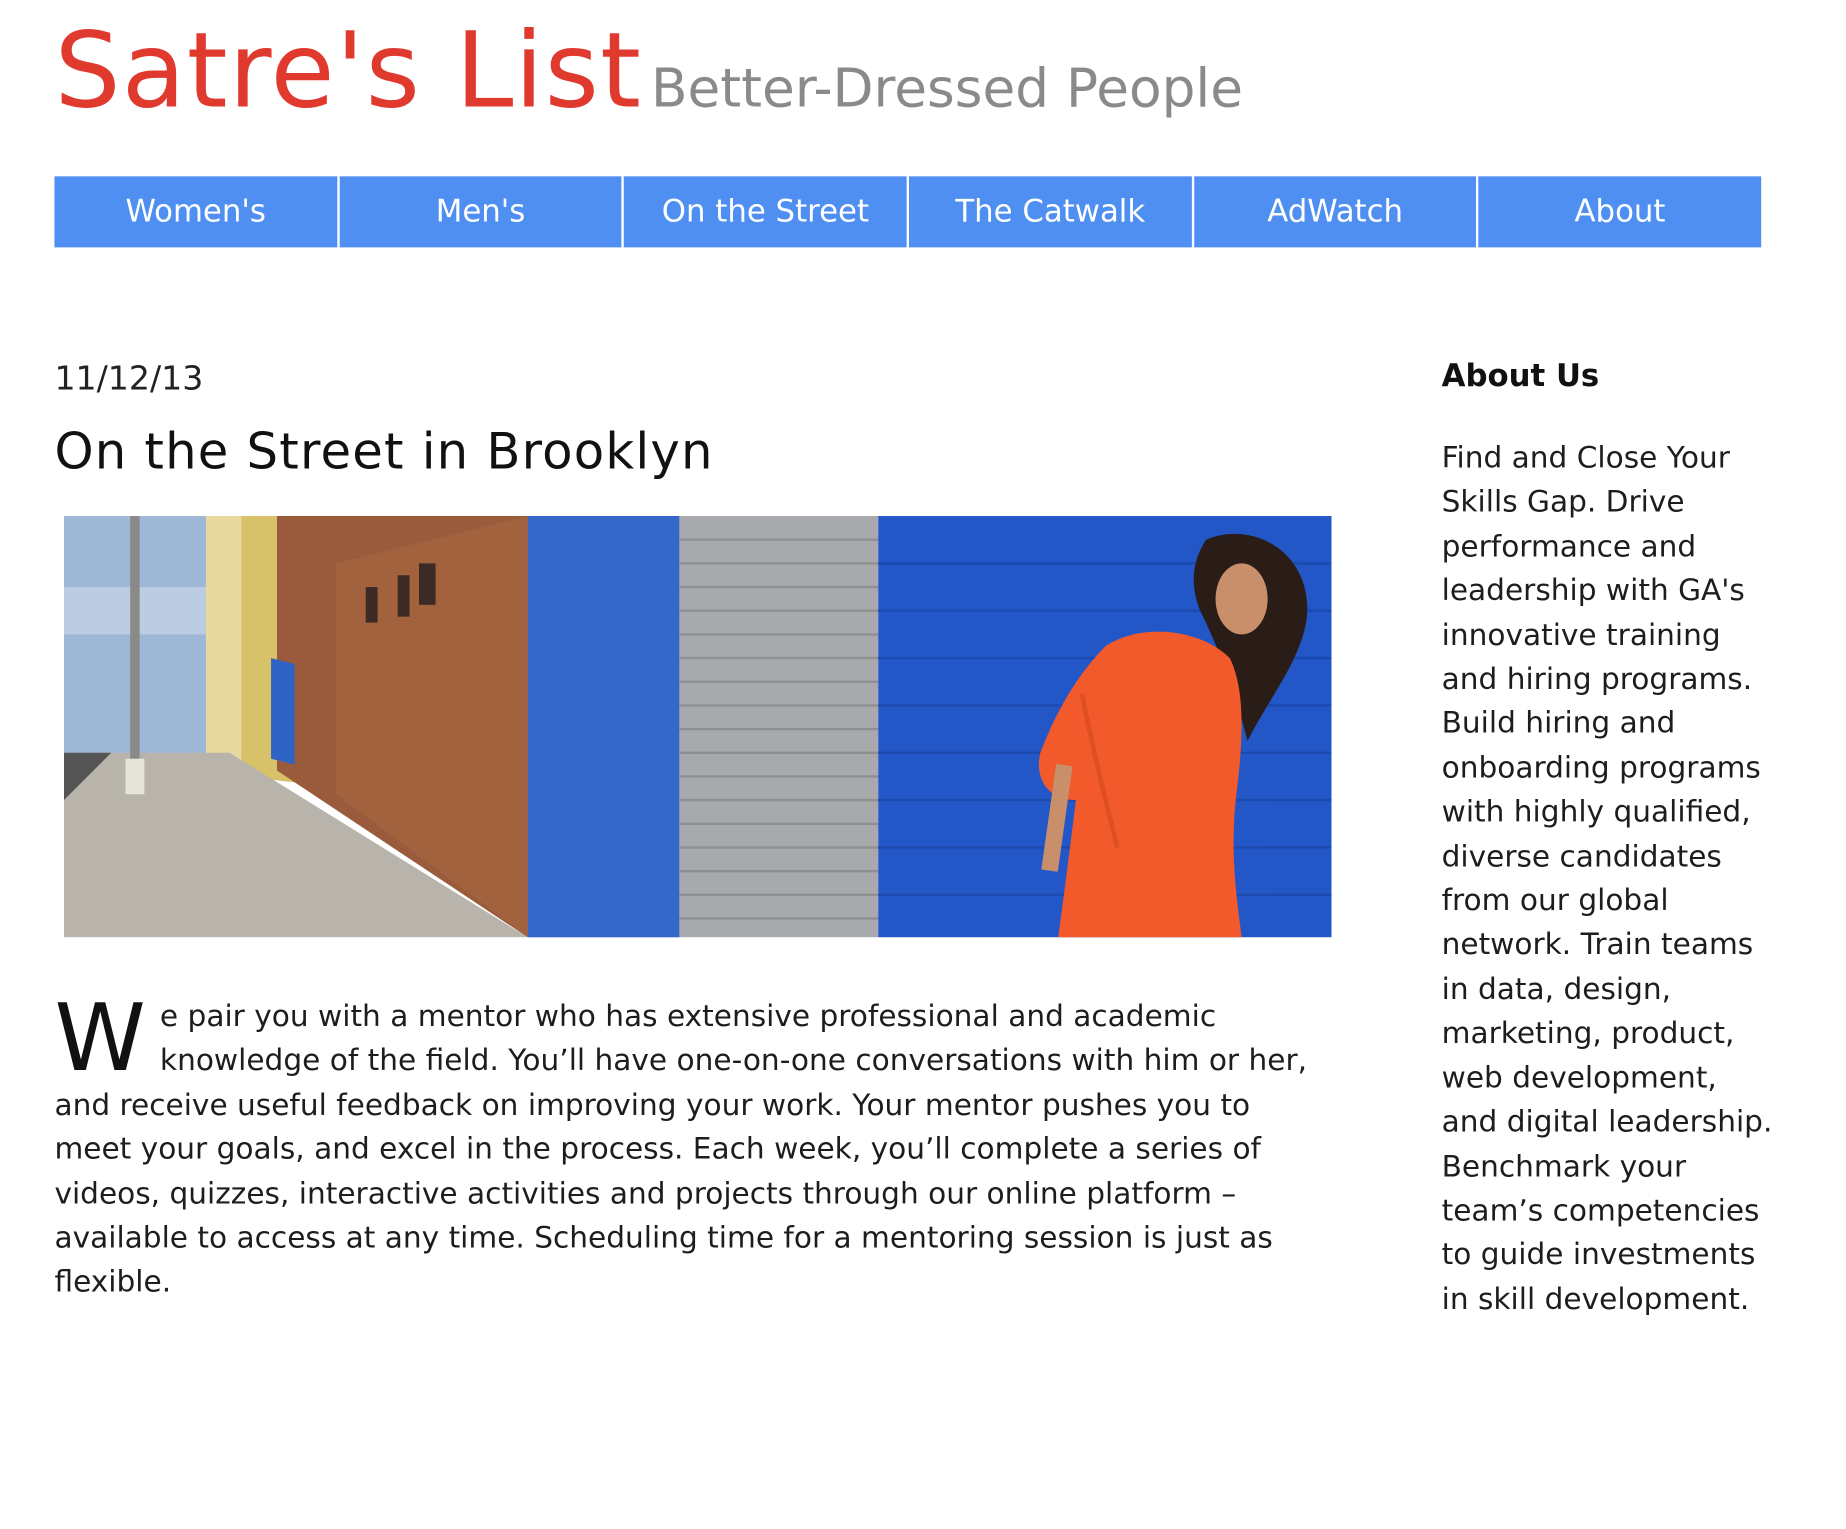 The height and width of the screenshot is (1529, 1846). I want to click on site-tagline: Better-Dressed People, so click(947, 88).